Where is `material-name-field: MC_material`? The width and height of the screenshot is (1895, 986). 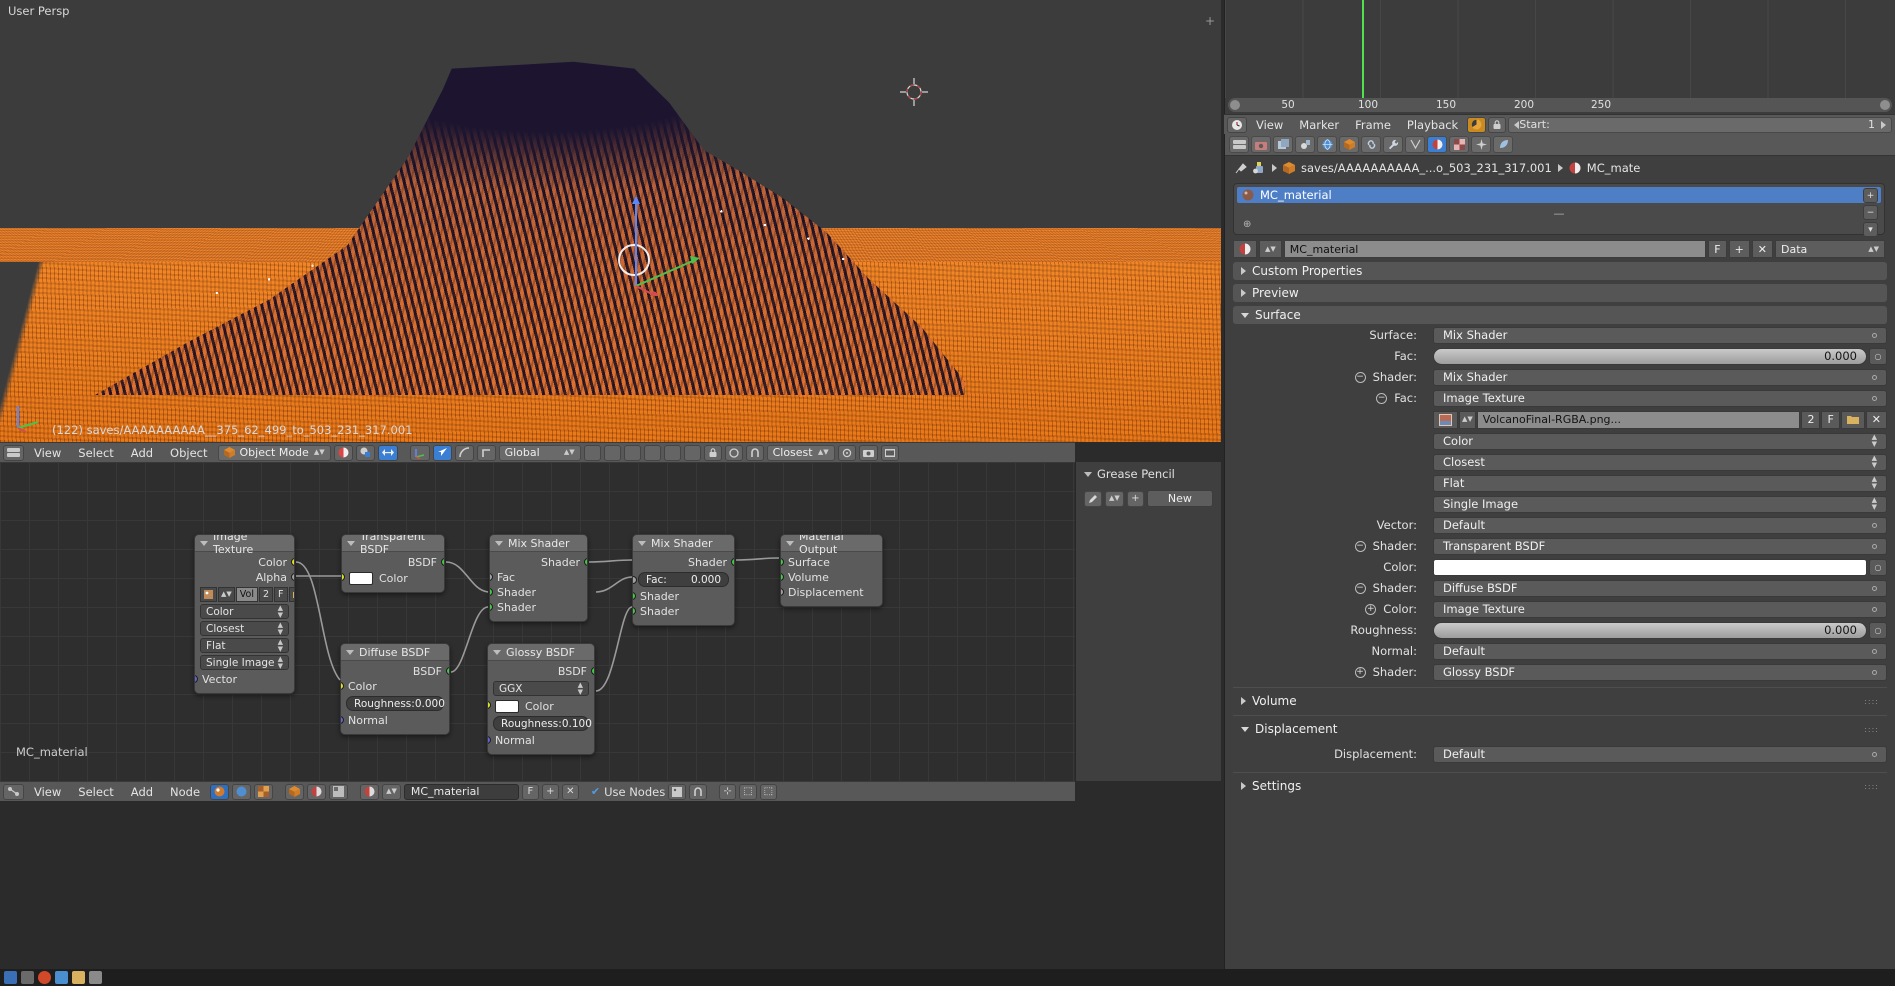
material-name-field: MC_material is located at coordinates (1495, 249).